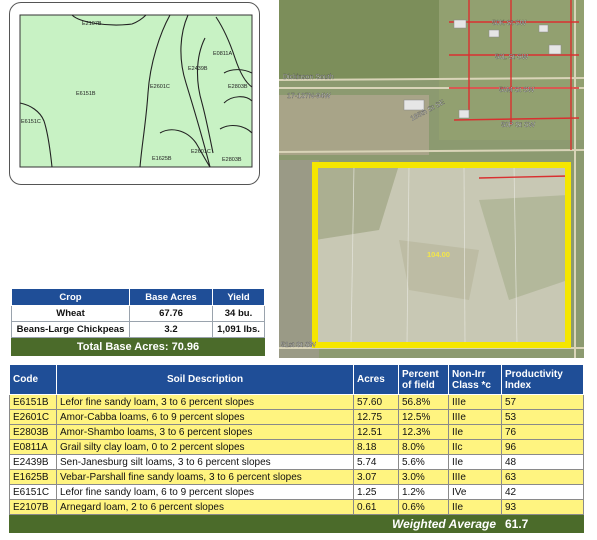  Describe the element at coordinates (542, 523) in the screenshot. I see `weighted-average-value: 61.7` at that location.